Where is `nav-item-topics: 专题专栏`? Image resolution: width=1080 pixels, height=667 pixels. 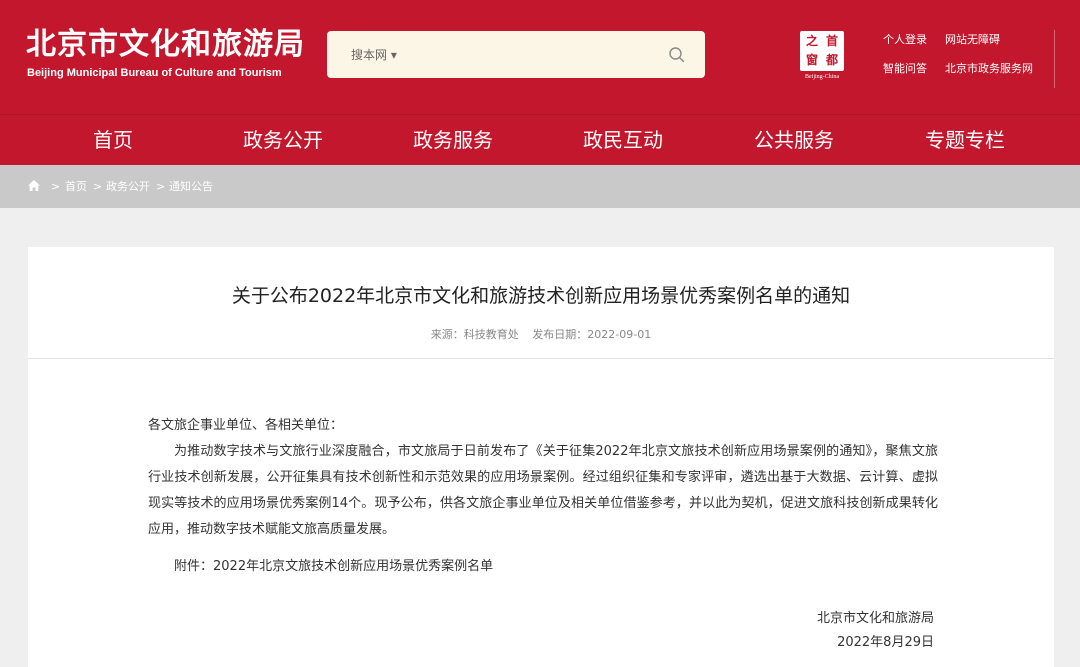 nav-item-topics: 专题专栏 is located at coordinates (965, 140).